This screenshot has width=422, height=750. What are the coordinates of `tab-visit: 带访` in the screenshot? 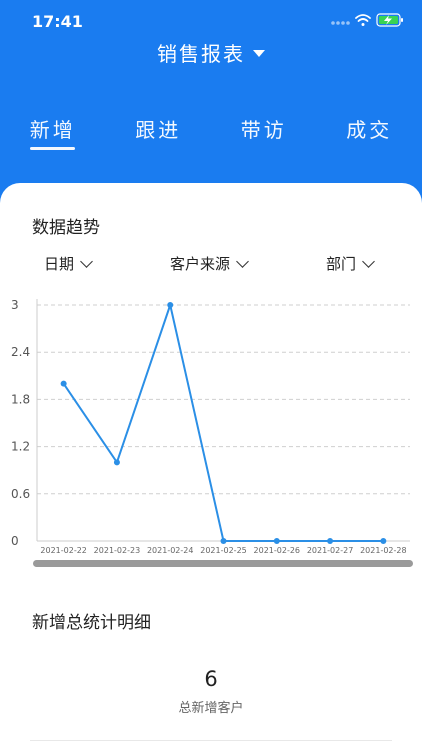 It's located at (264, 130).